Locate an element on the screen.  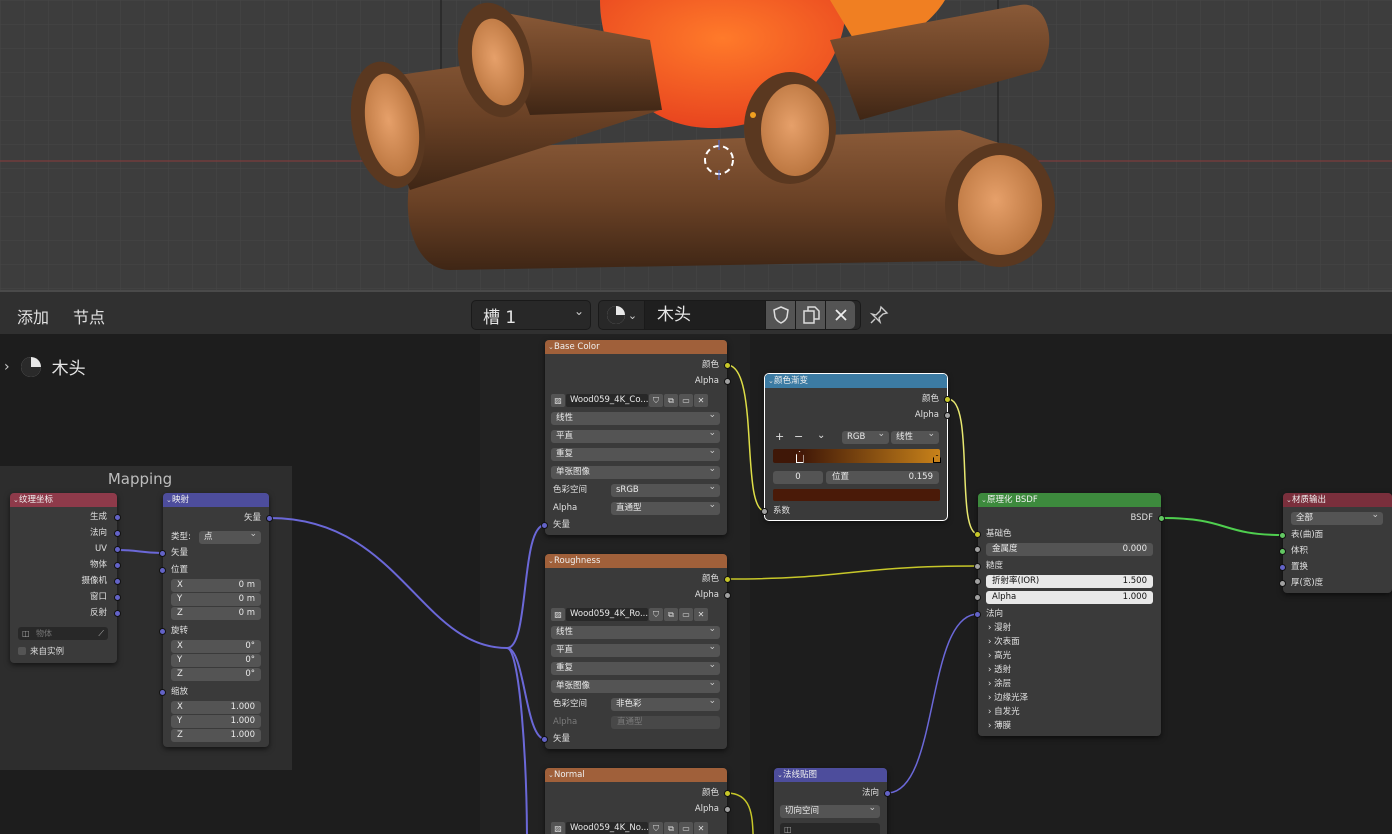
socket-rotation is located at coordinates (162, 631).